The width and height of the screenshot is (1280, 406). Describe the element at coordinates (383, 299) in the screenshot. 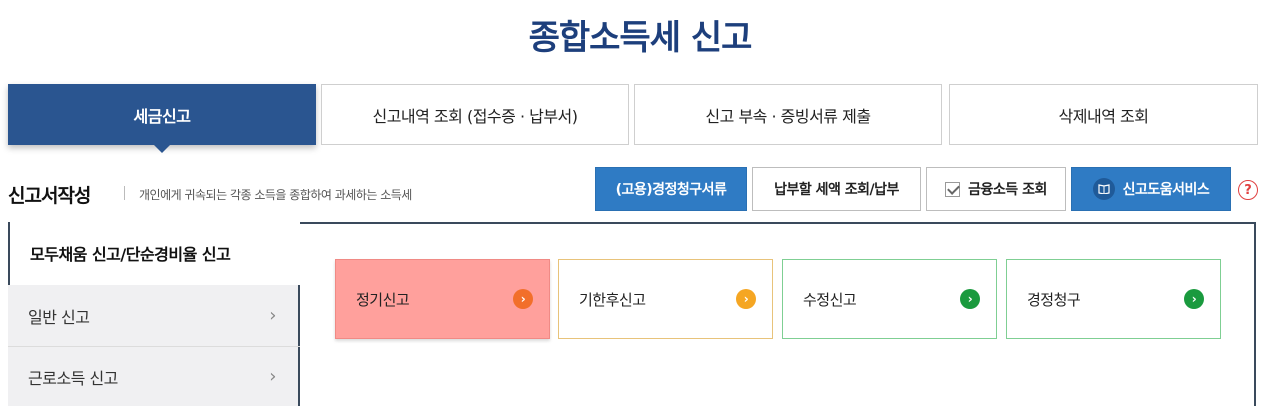

I see `card-label: 정기신고` at that location.